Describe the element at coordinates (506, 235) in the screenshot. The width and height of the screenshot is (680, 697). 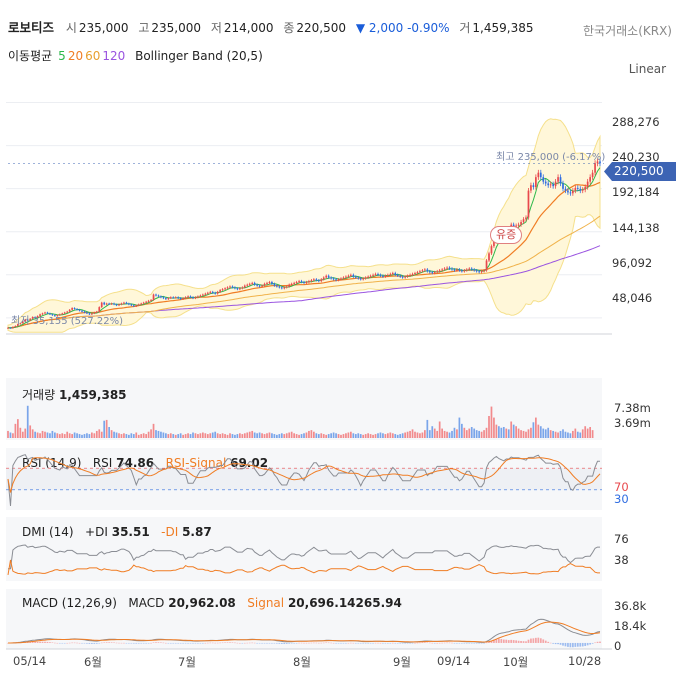
I see `rights-offering-tag: 유증` at that location.